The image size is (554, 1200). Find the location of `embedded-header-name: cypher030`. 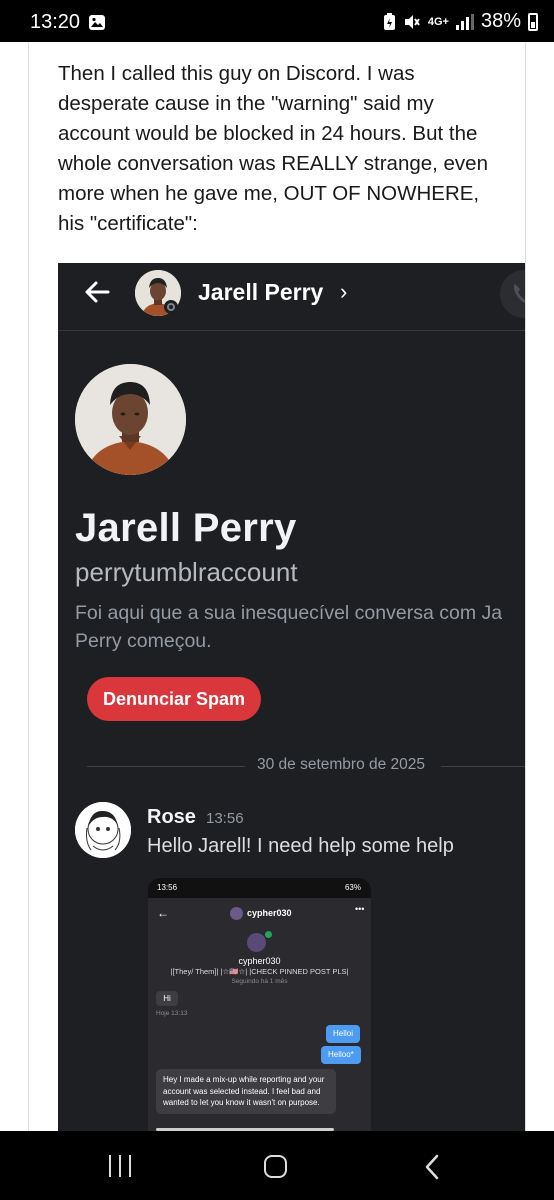

embedded-header-name: cypher030 is located at coordinates (269, 913).